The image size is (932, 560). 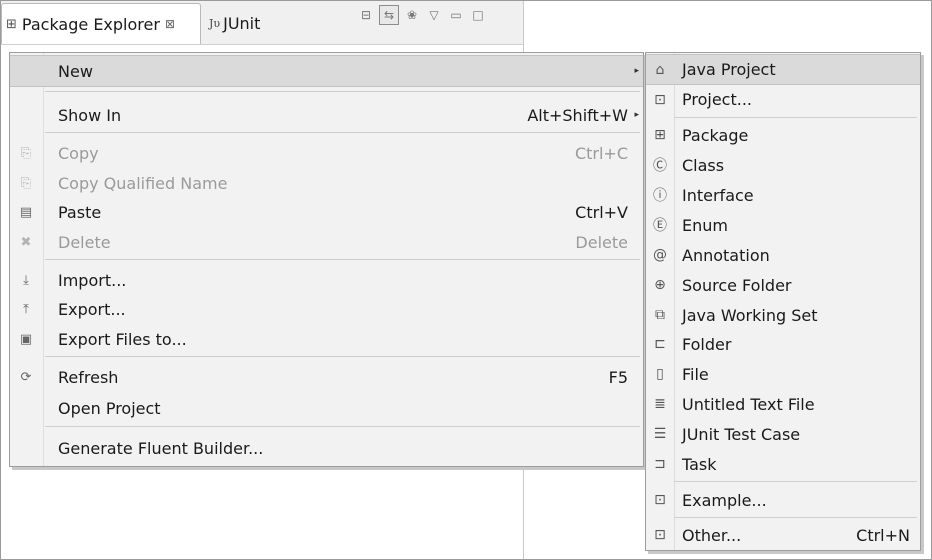 I want to click on export-icon: ⤒, so click(x=26, y=309).